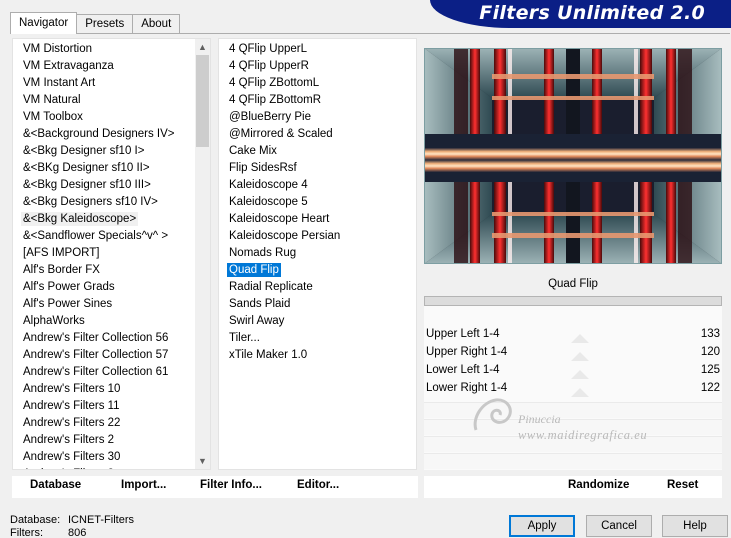  I want to click on category-item-label: VM Natural, so click(52, 100).